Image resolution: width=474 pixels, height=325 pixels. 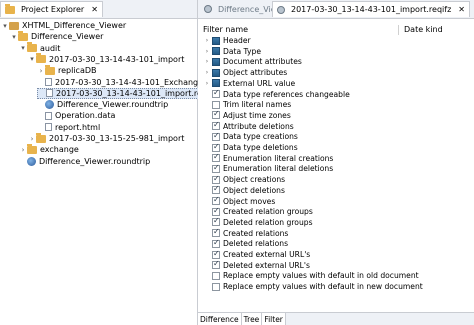 What do you see at coordinates (258, 211) in the screenshot?
I see `filter-row: Created relation groups` at bounding box center [258, 211].